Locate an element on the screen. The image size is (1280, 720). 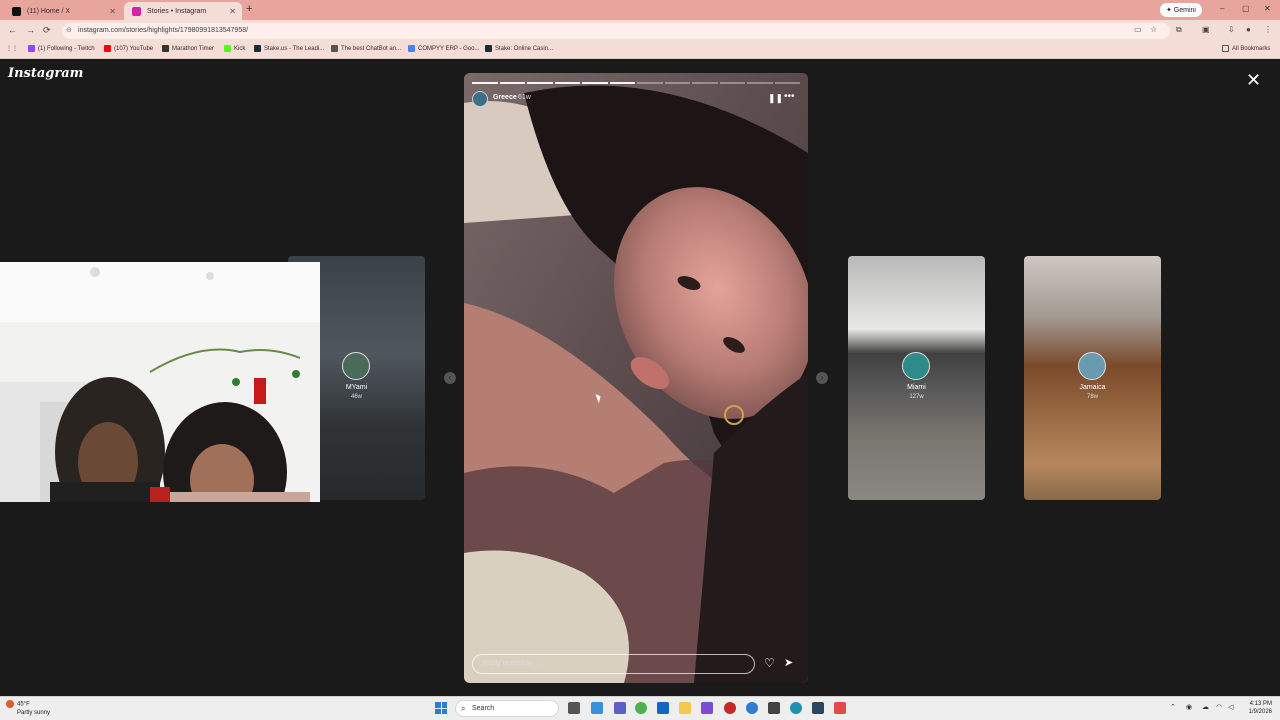
timer-icon is located at coordinates (165, 48).